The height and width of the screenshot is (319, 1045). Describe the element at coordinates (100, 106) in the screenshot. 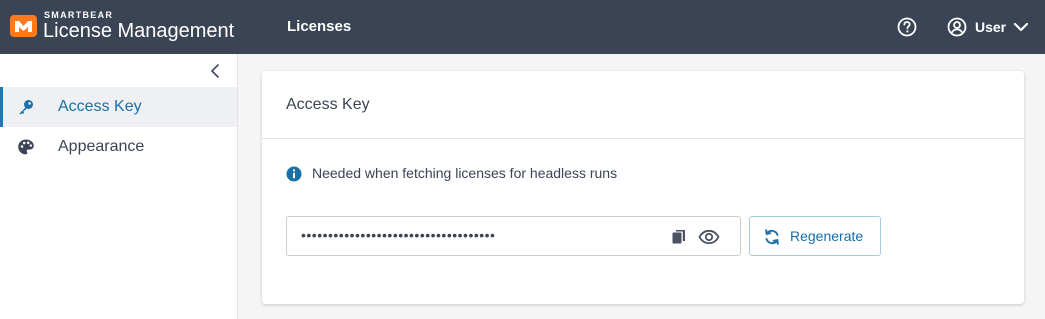

I see `sidebar-item-label: Access Key` at that location.